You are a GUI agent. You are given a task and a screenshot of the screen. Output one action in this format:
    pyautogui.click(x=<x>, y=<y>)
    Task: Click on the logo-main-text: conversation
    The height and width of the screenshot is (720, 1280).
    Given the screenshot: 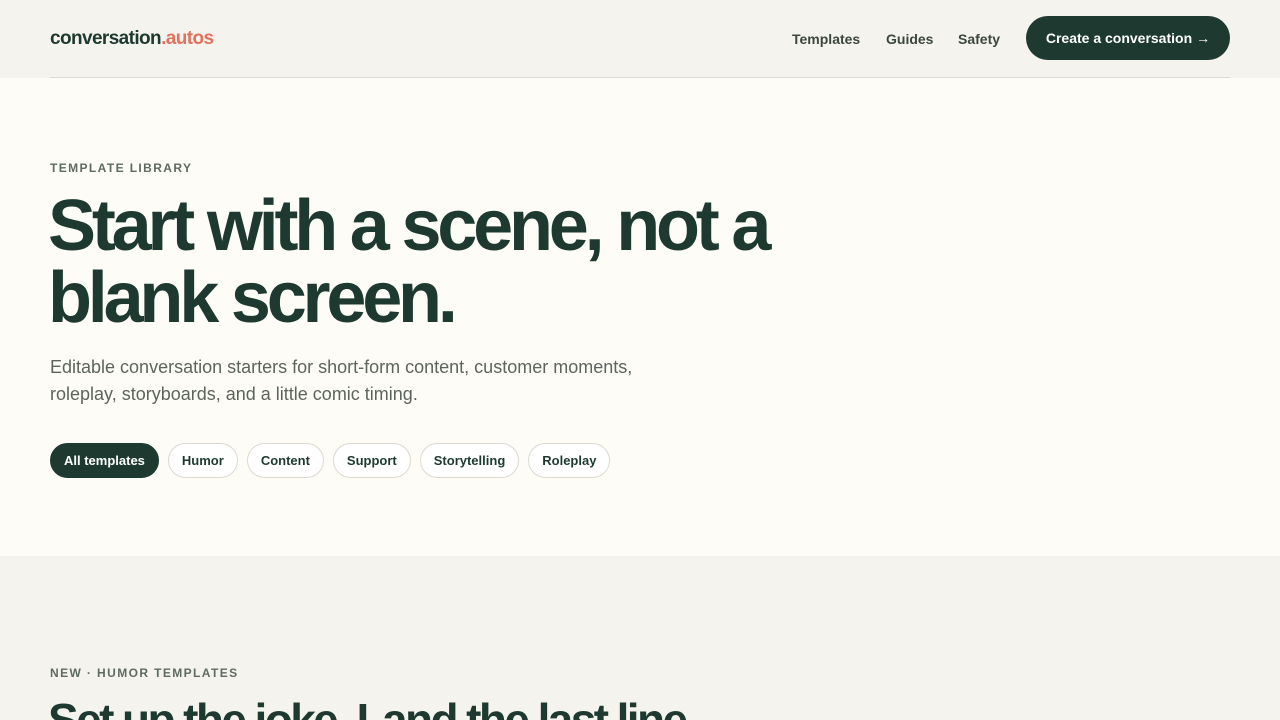 What is the action you would take?
    pyautogui.click(x=106, y=38)
    